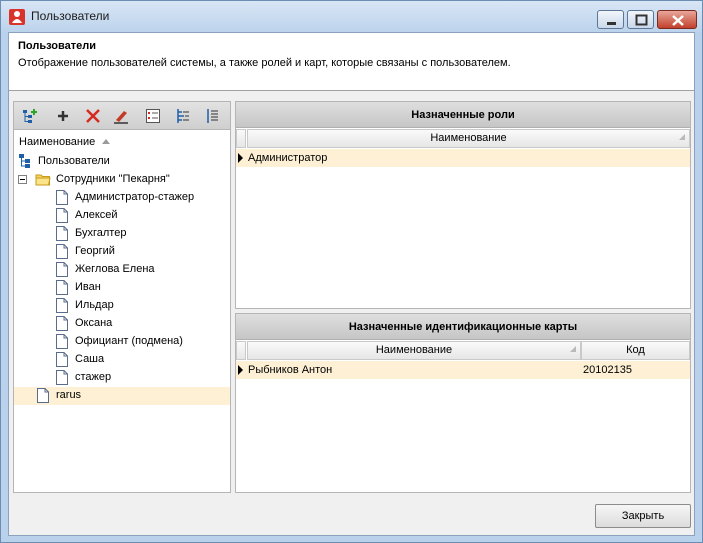 Image resolution: width=703 pixels, height=543 pixels. Describe the element at coordinates (122, 198) in the screenshot. I see `tree-user-item: Администратор-стажер` at that location.